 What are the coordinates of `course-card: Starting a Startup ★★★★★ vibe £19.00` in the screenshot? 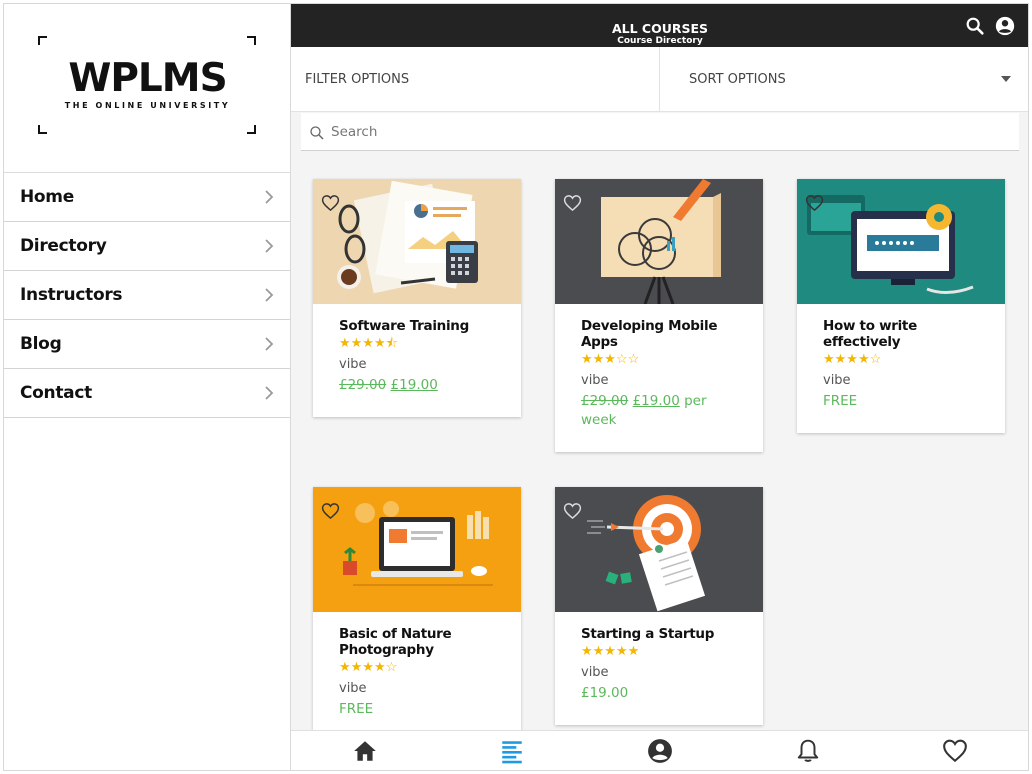 It's located at (659, 606).